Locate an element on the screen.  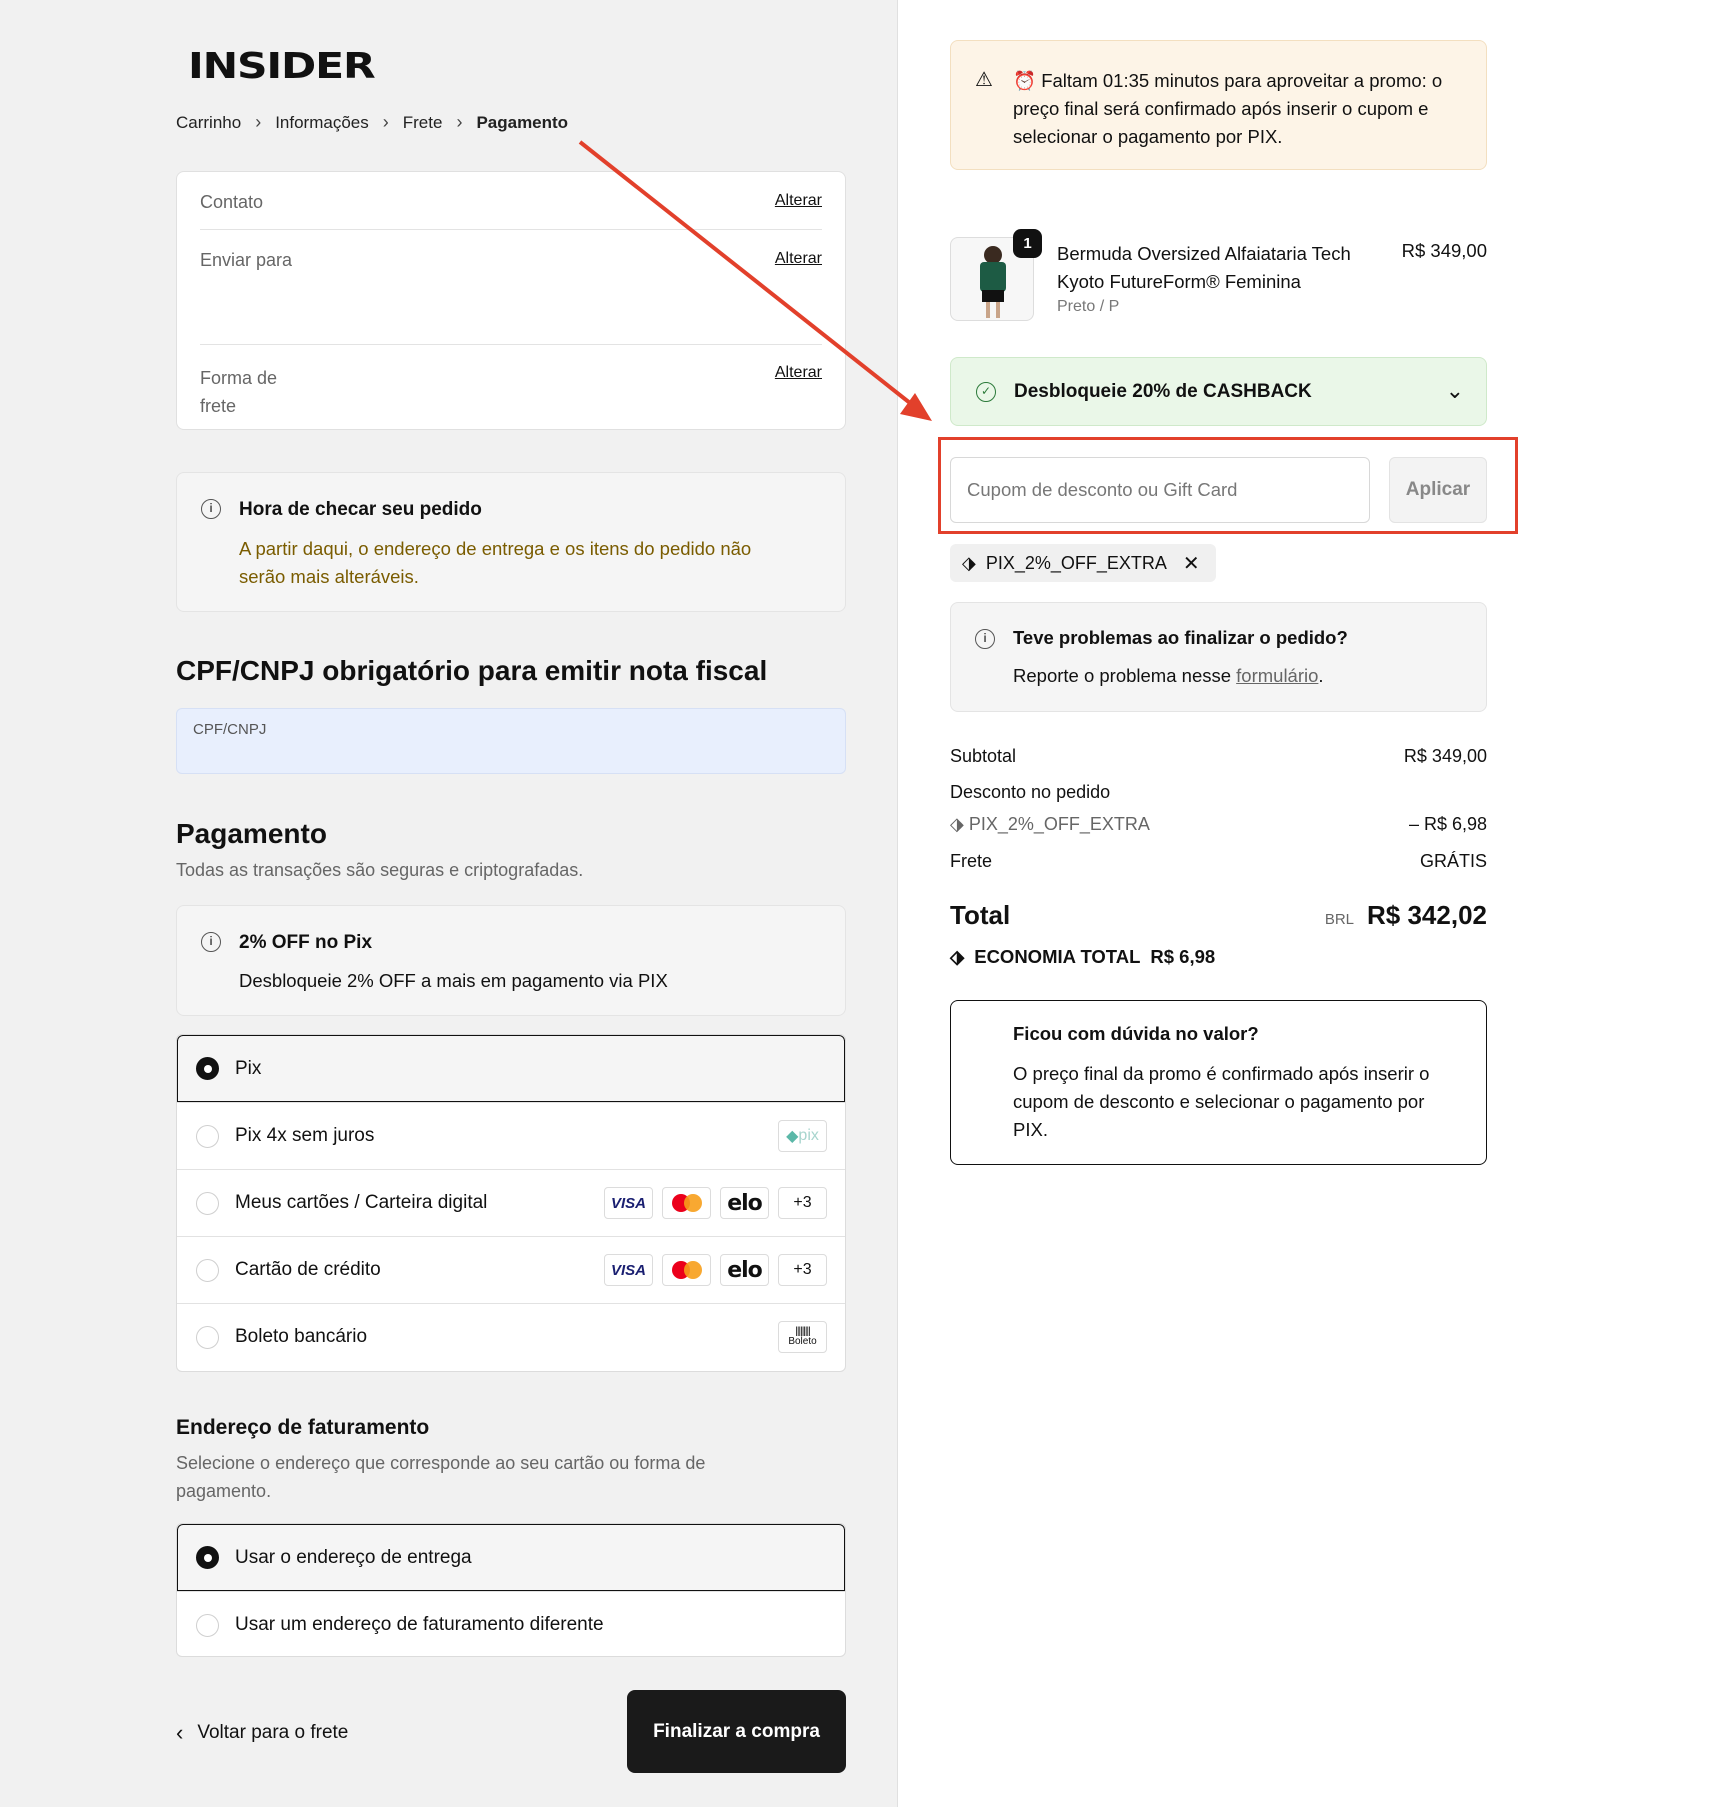
breadcrumb-shipping: Frete is located at coordinates (423, 123).